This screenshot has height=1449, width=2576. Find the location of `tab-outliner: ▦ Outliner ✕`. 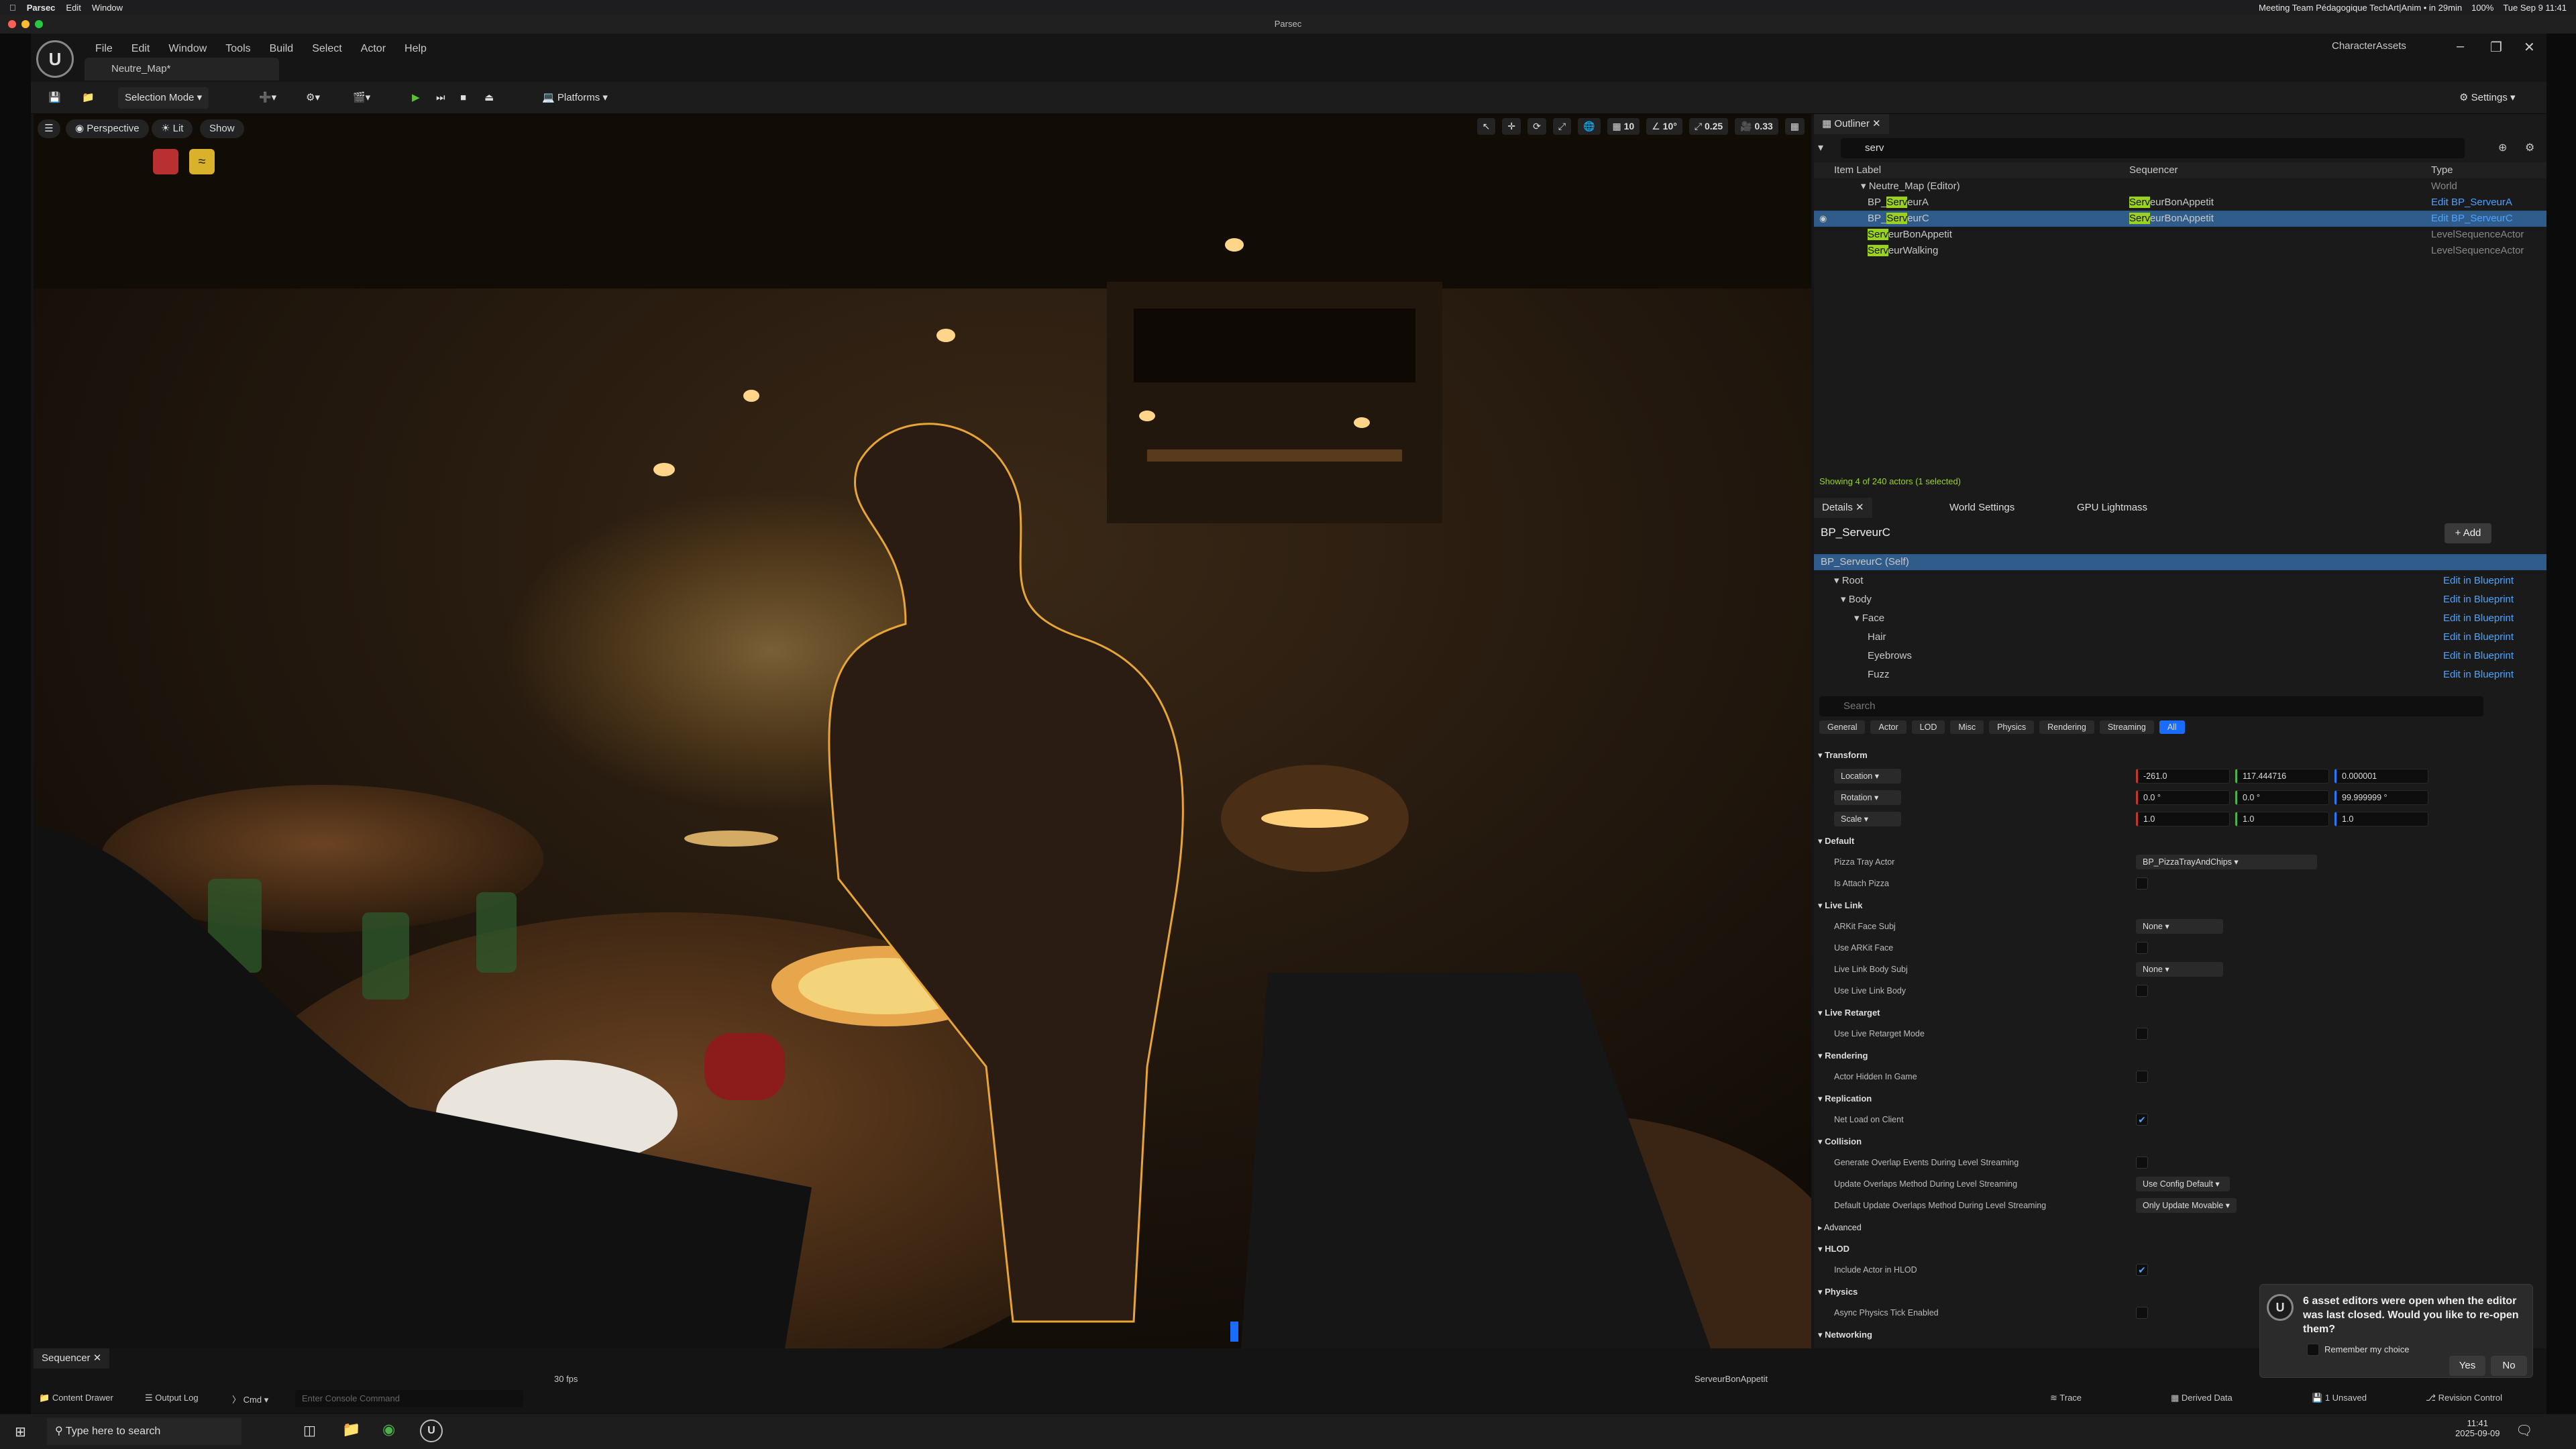

tab-outliner: ▦ Outliner ✕ is located at coordinates (1851, 124).